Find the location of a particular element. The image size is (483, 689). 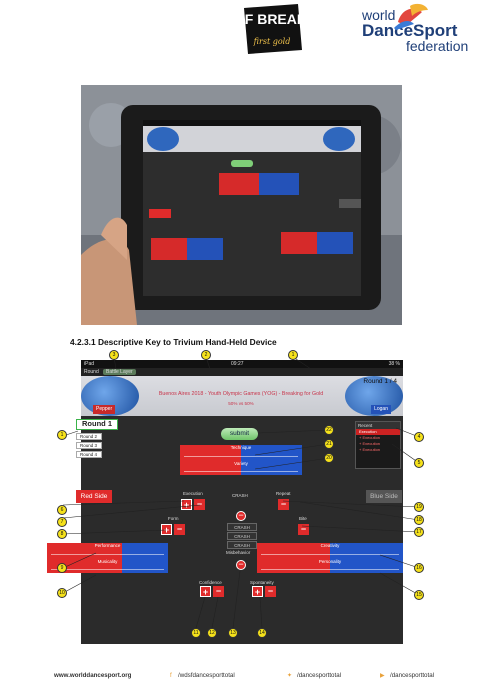

callout-18: 18 is located at coordinates (419, 520).